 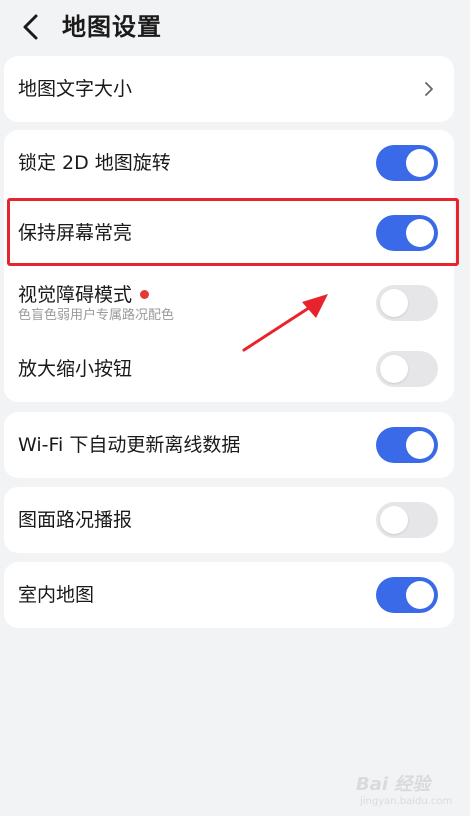 What do you see at coordinates (112, 27) in the screenshot?
I see `page-title: 地图设置` at bounding box center [112, 27].